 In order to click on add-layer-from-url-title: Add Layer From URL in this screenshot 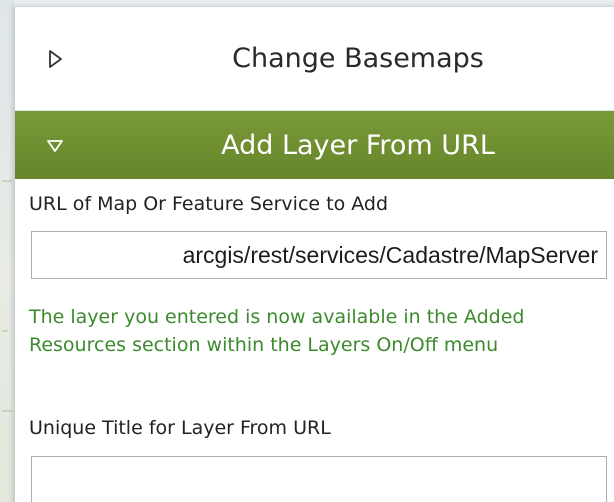, I will do `click(358, 145)`.